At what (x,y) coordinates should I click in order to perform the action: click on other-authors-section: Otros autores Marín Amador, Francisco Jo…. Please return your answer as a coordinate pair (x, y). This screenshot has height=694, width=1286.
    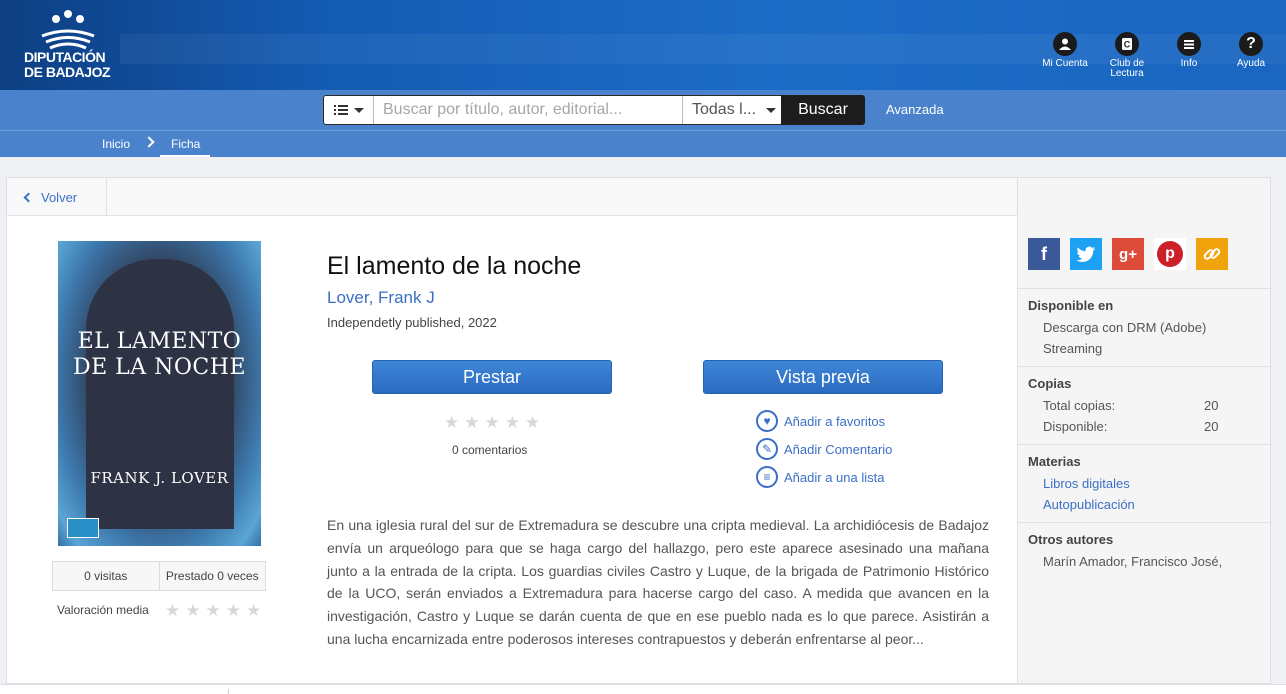
    Looking at the image, I should click on (1144, 551).